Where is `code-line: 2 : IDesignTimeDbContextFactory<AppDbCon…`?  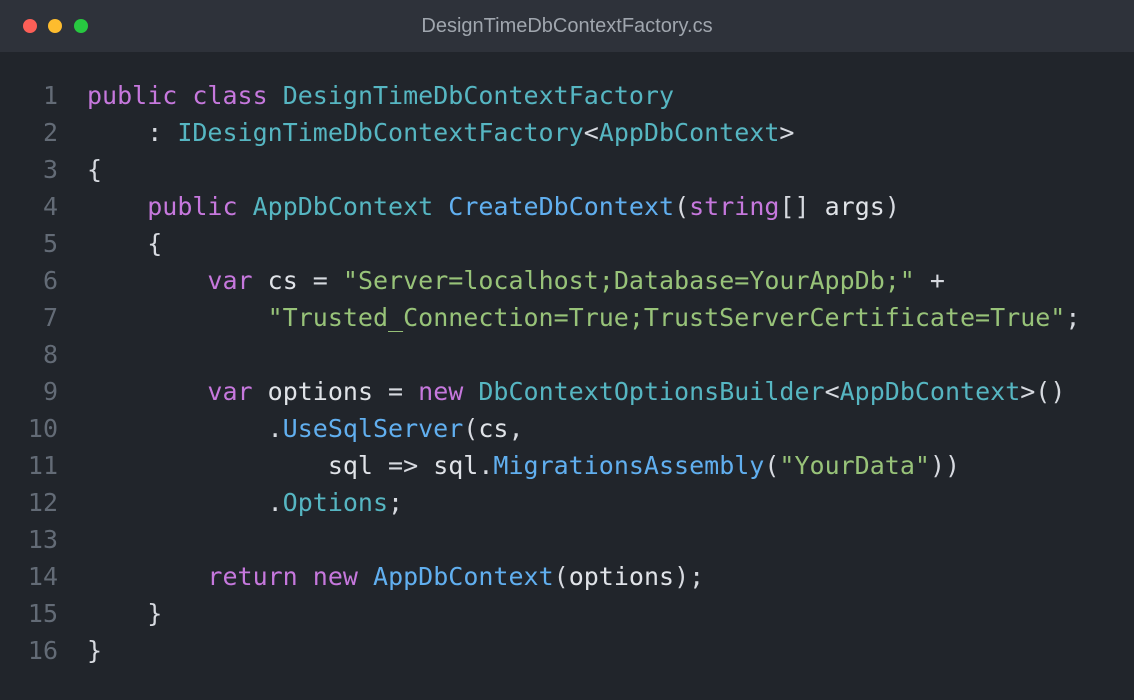
code-line: 2 : IDesignTimeDbContextFactory<AppDbCon… is located at coordinates (567, 132).